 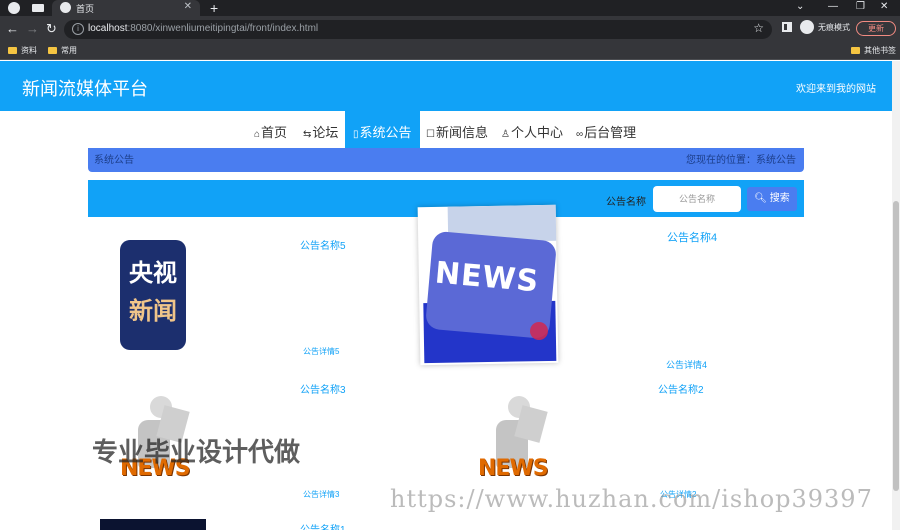 I want to click on card-title: 公告名称5, so click(x=323, y=244).